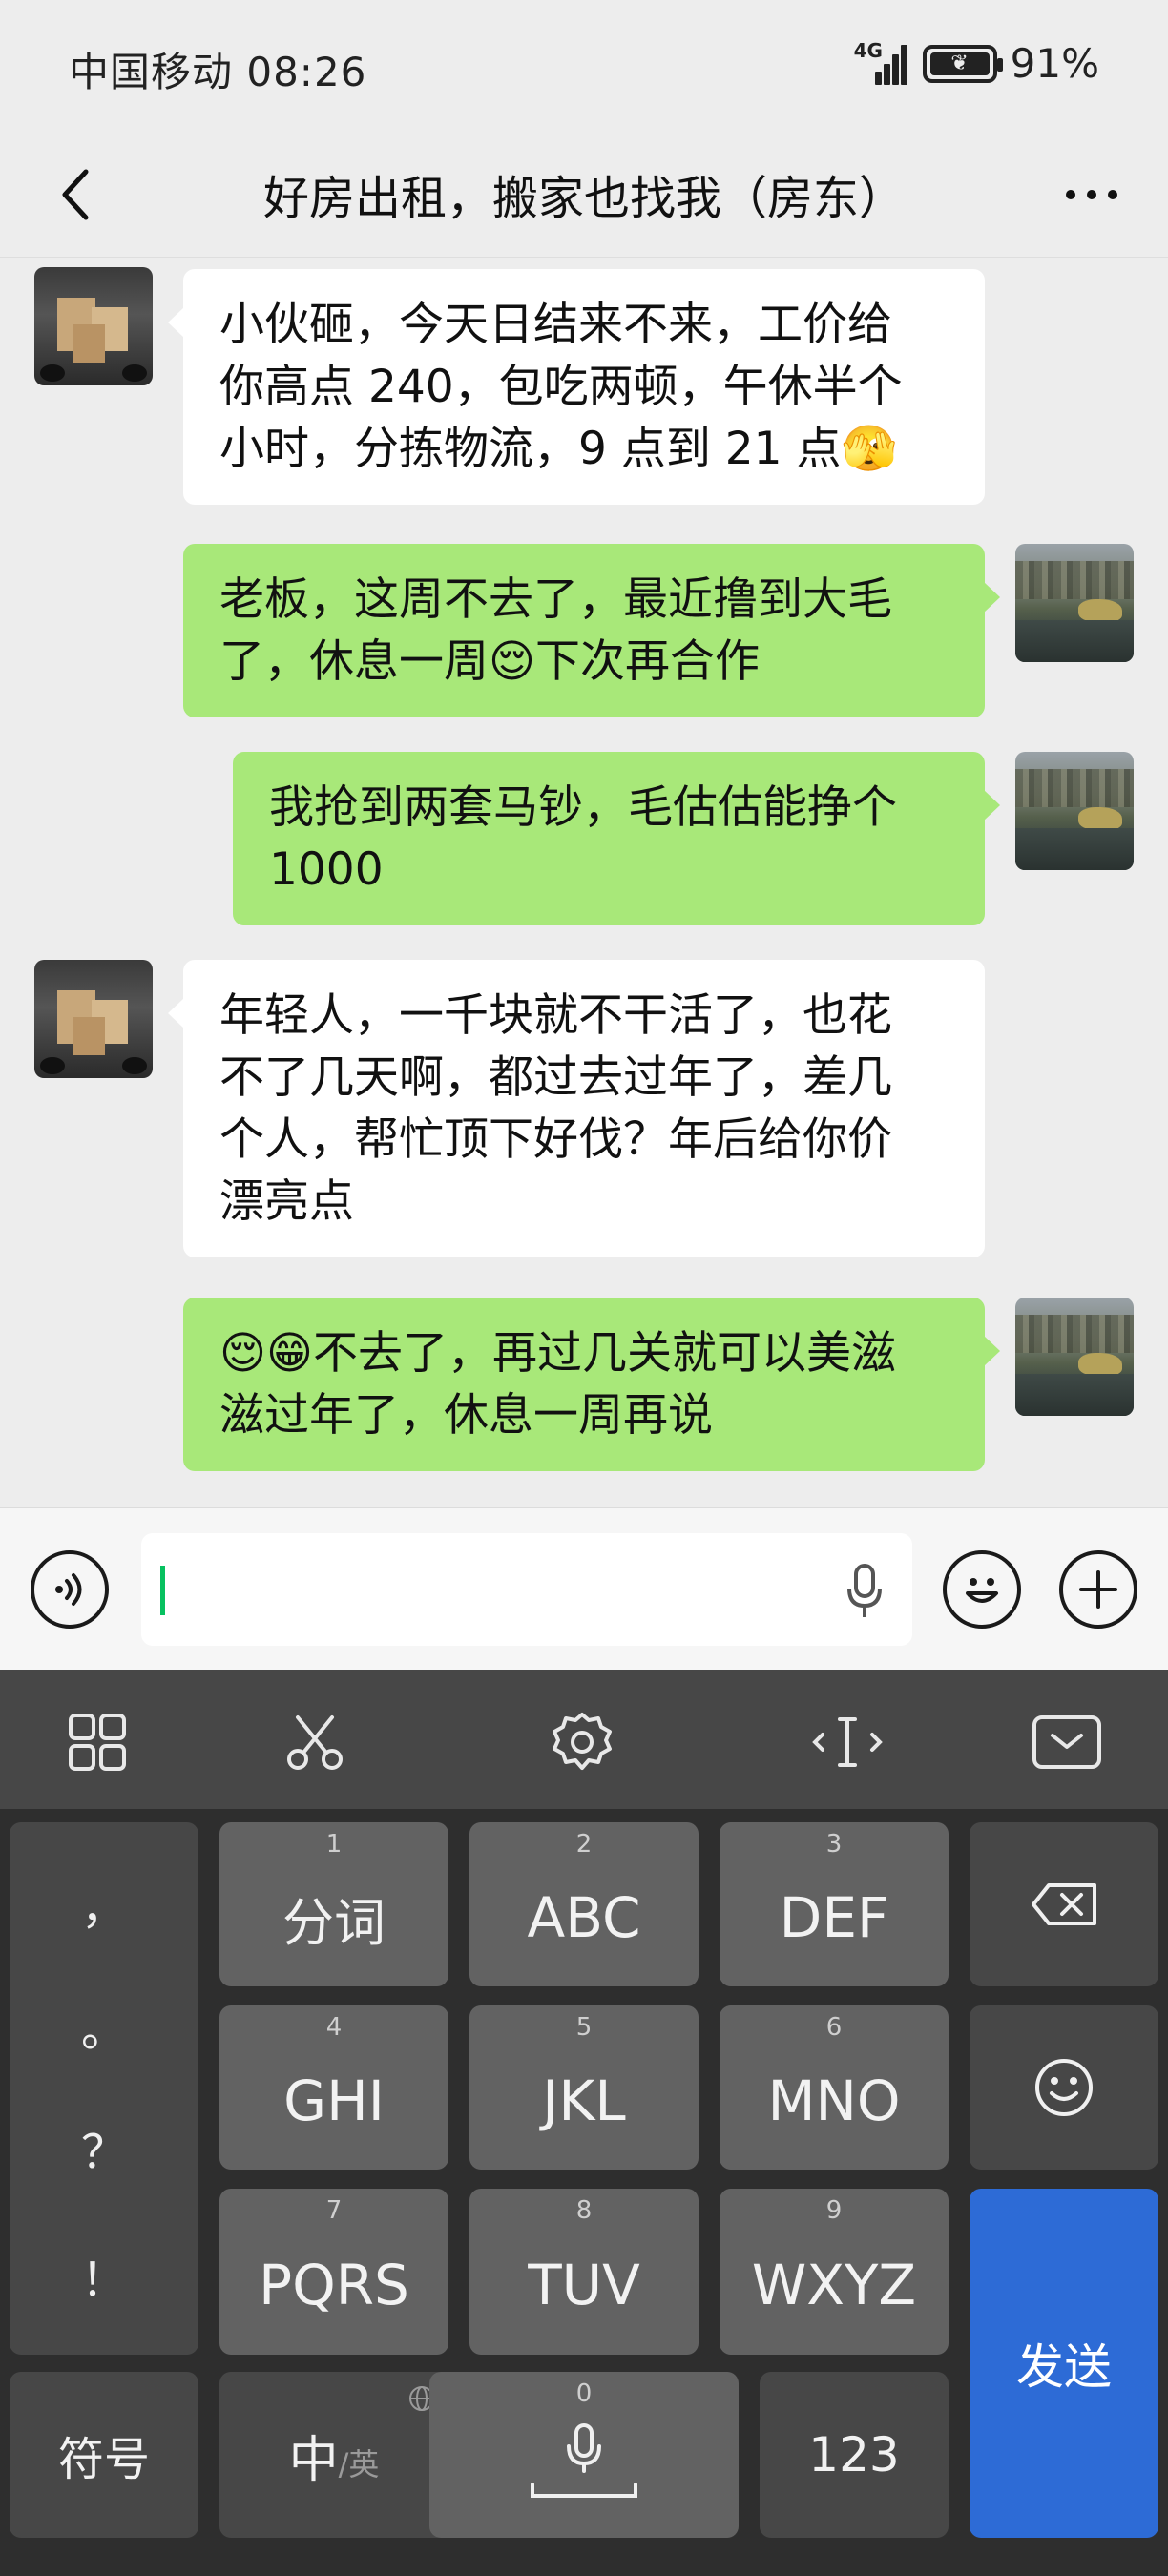 This screenshot has height=2576, width=1168. I want to click on text-cursor-icon, so click(847, 1742).